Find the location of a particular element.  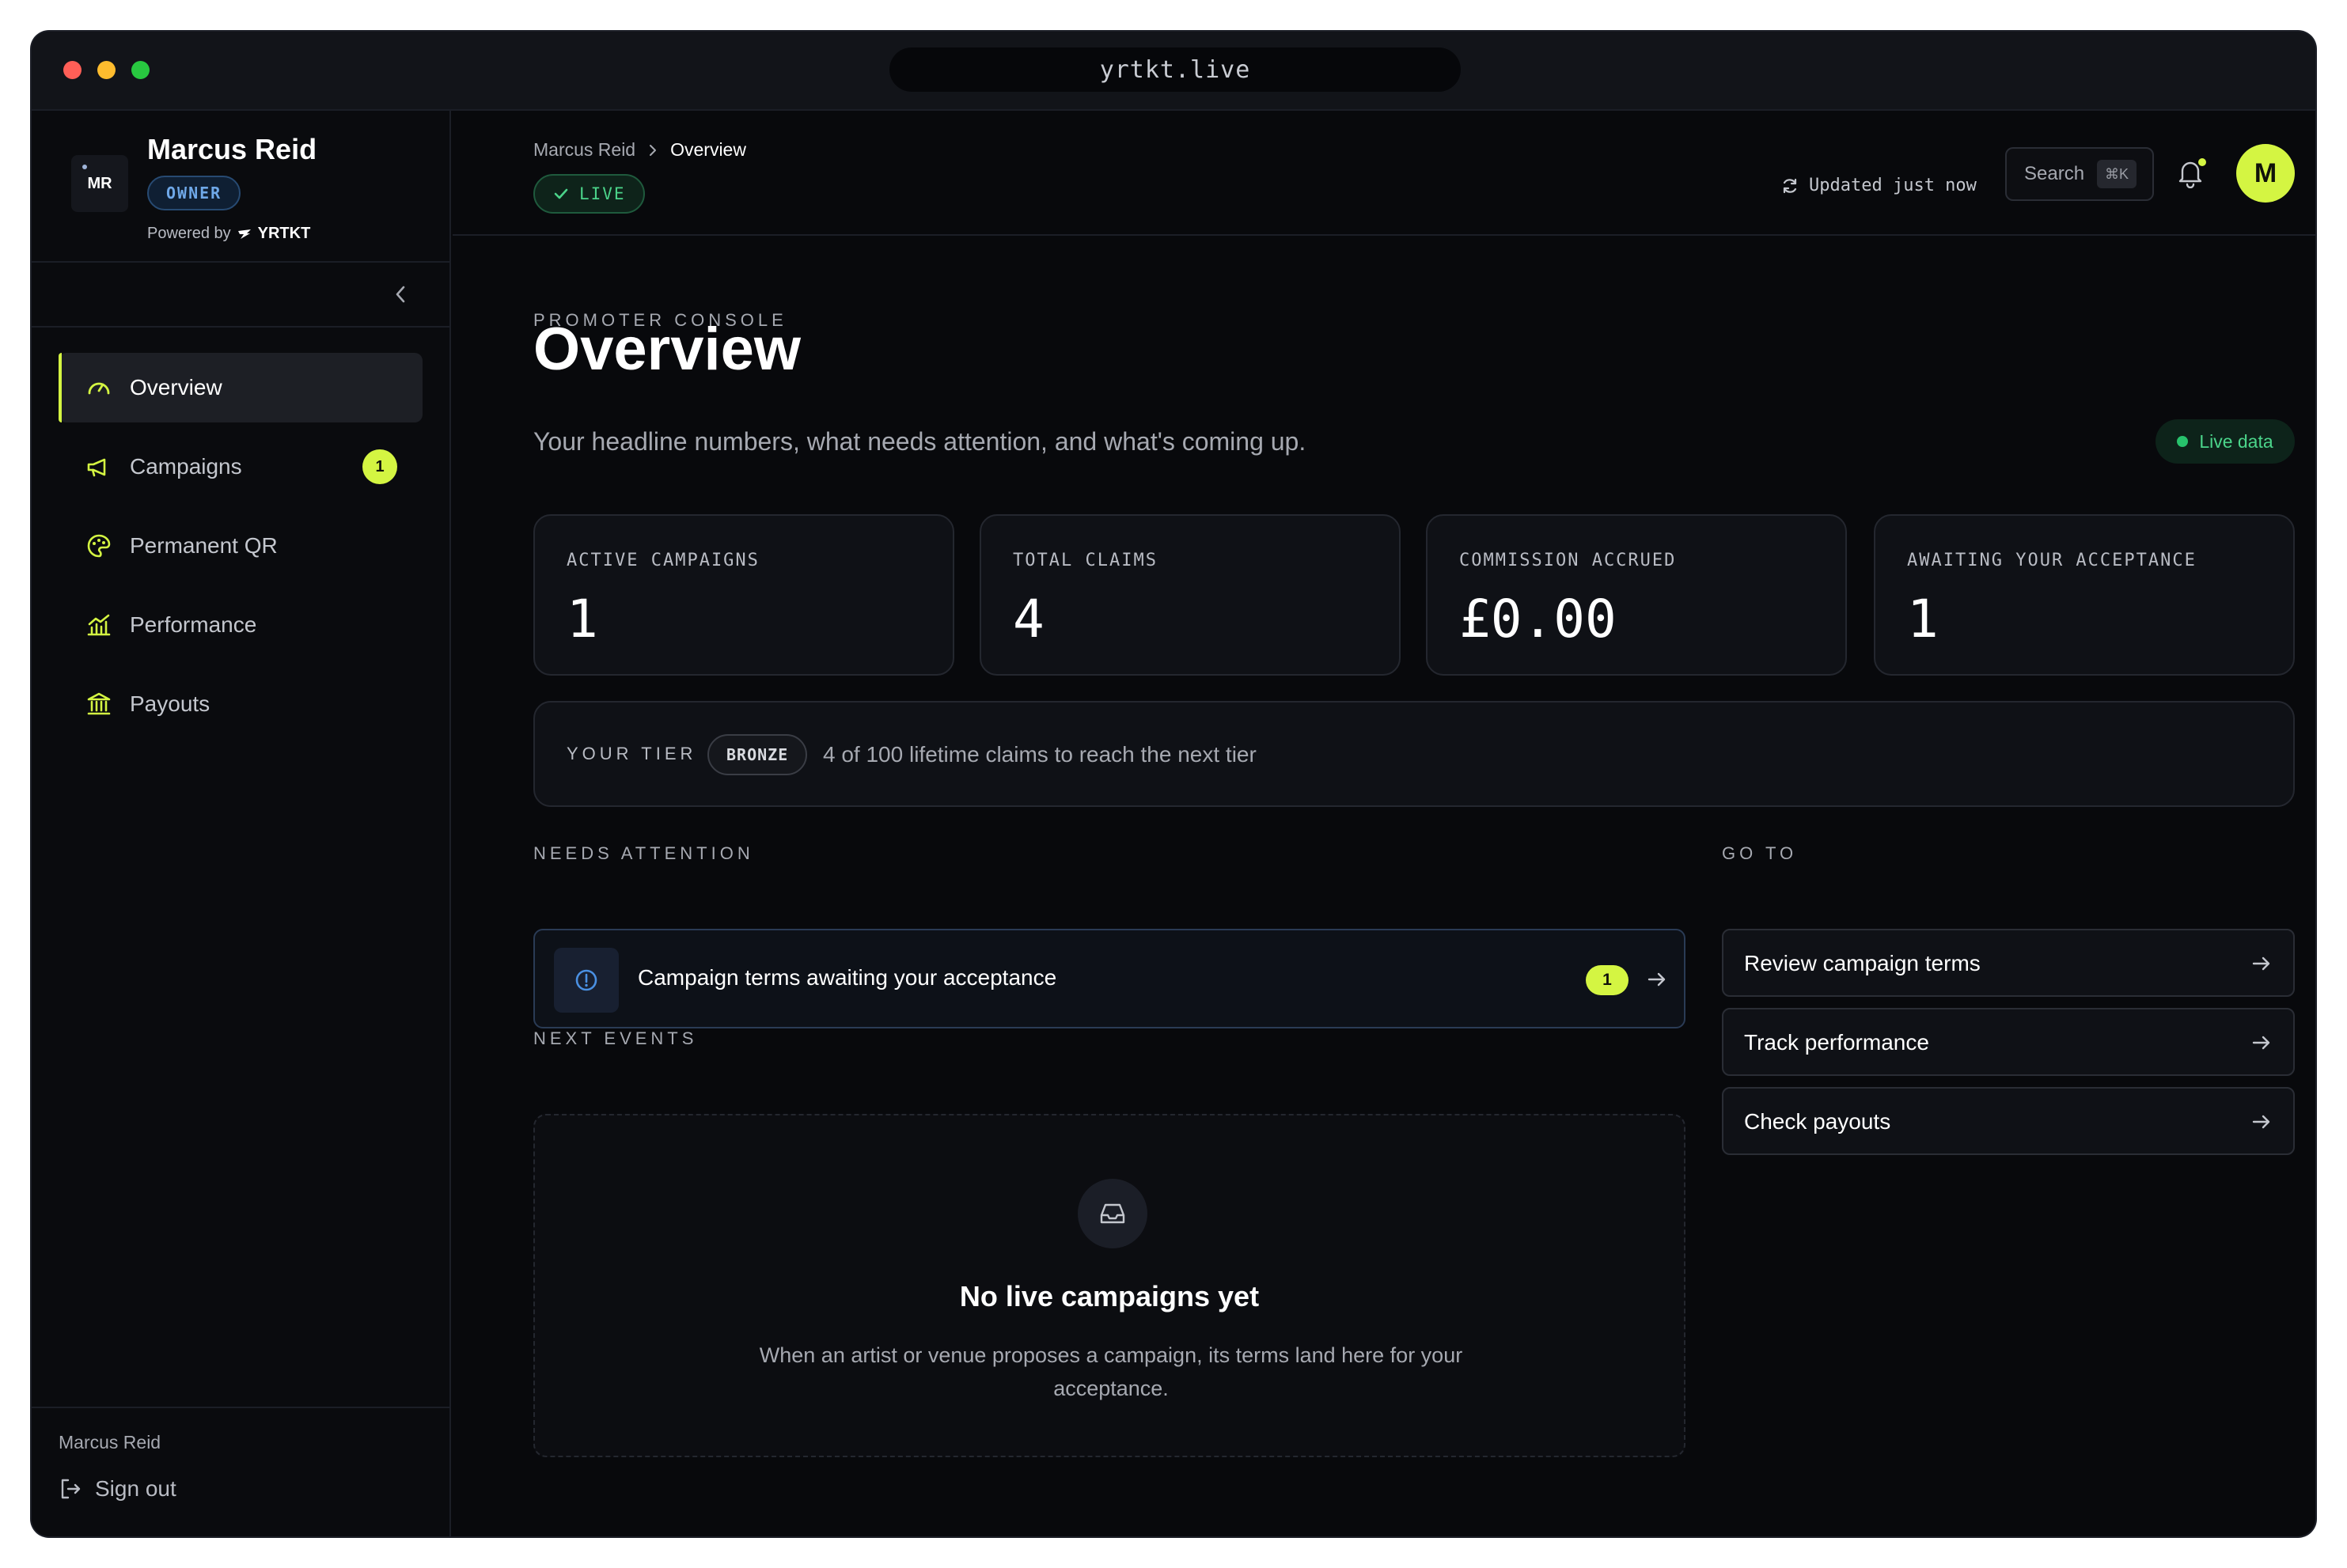

search-button: Search ⌘K is located at coordinates (2079, 174).